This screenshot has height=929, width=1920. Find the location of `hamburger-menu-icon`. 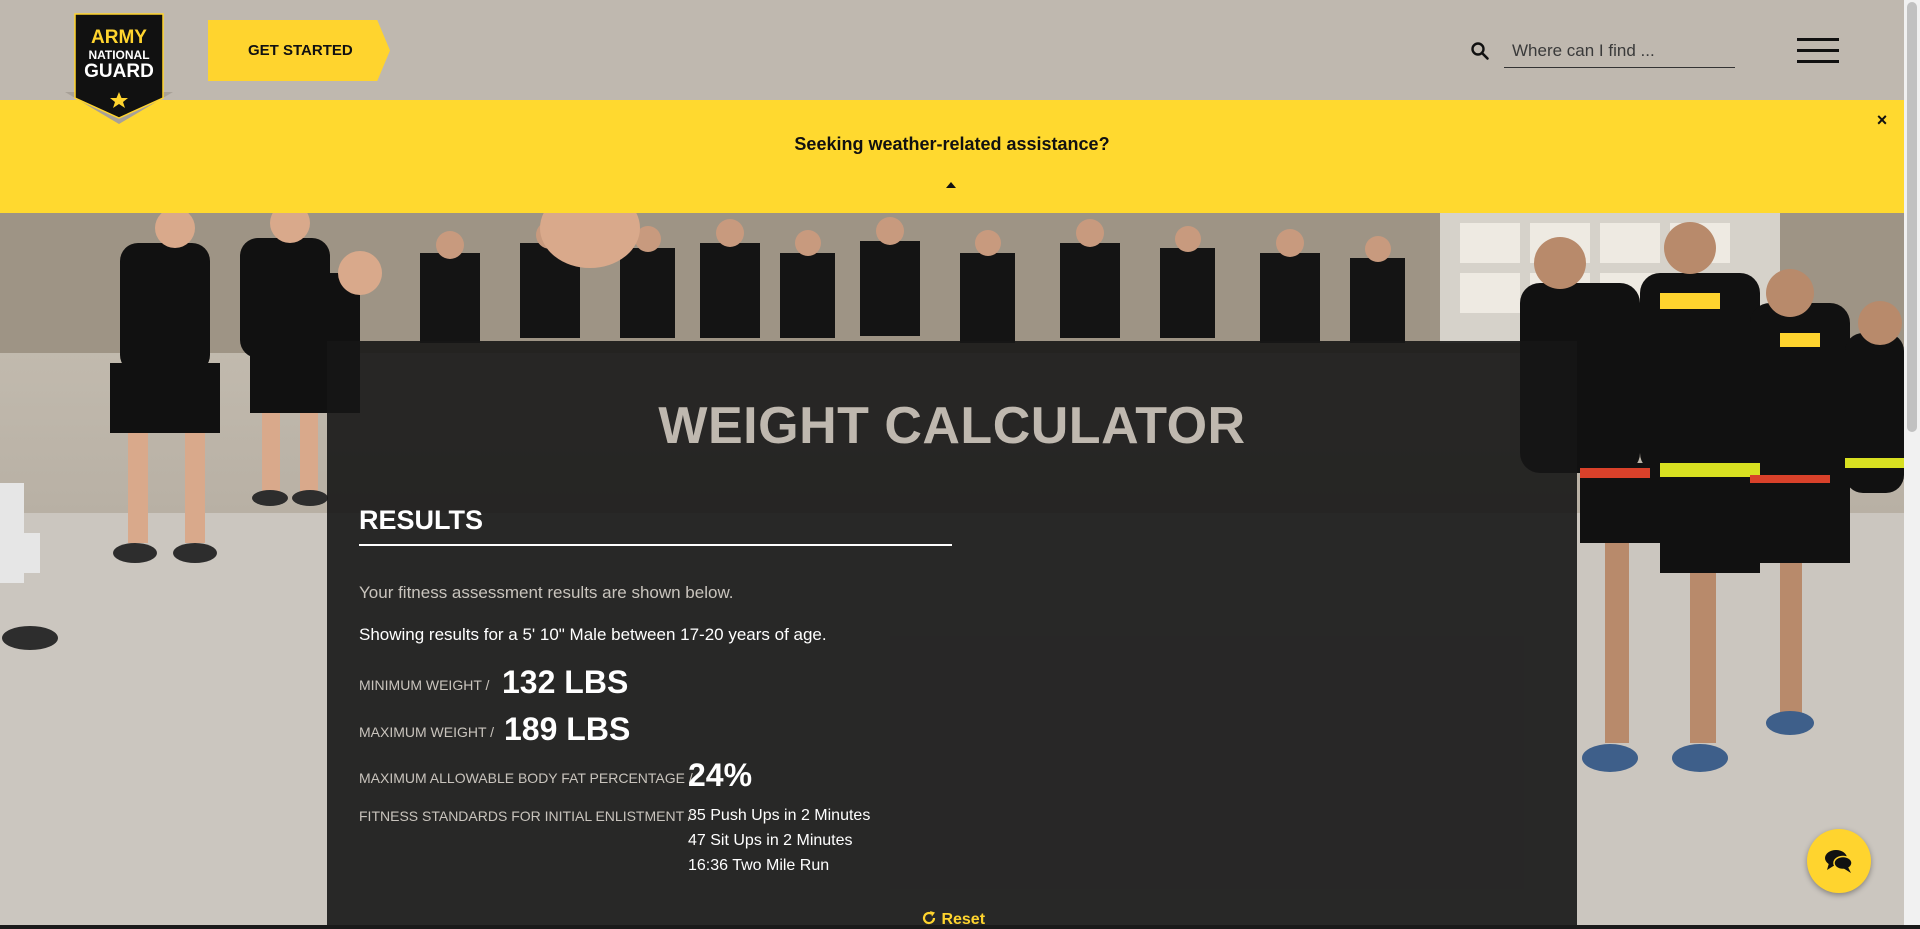

hamburger-menu-icon is located at coordinates (1818, 51).